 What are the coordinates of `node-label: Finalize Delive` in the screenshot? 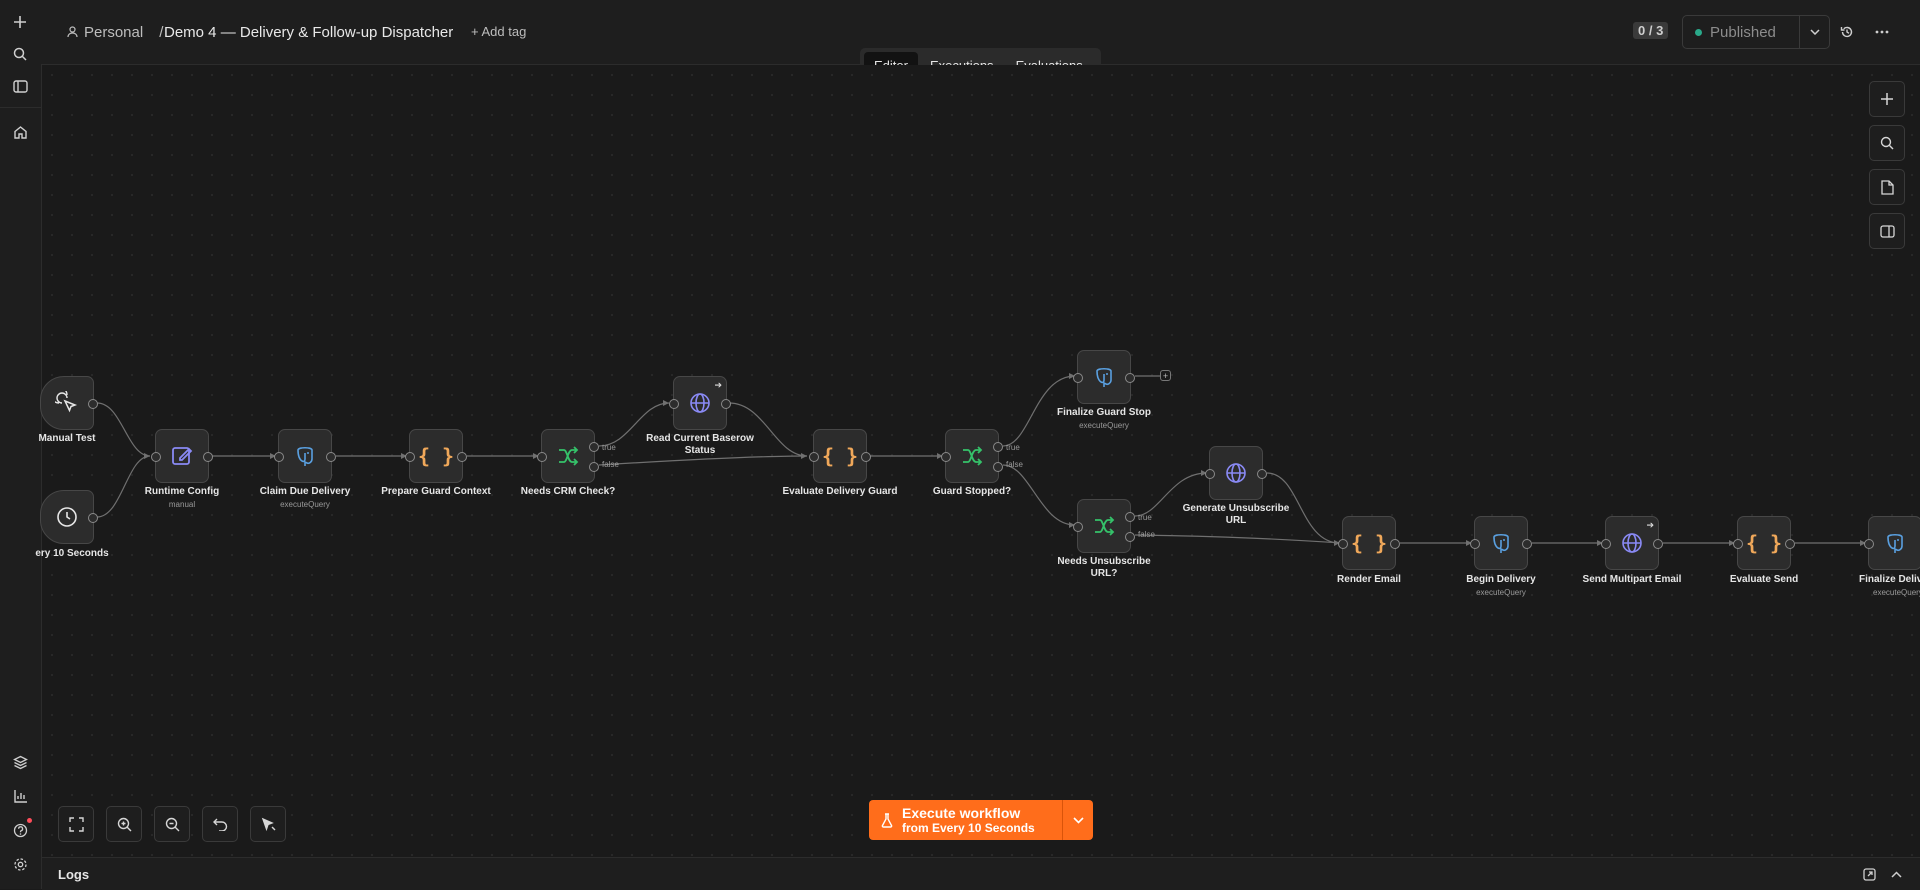 It's located at (1889, 579).